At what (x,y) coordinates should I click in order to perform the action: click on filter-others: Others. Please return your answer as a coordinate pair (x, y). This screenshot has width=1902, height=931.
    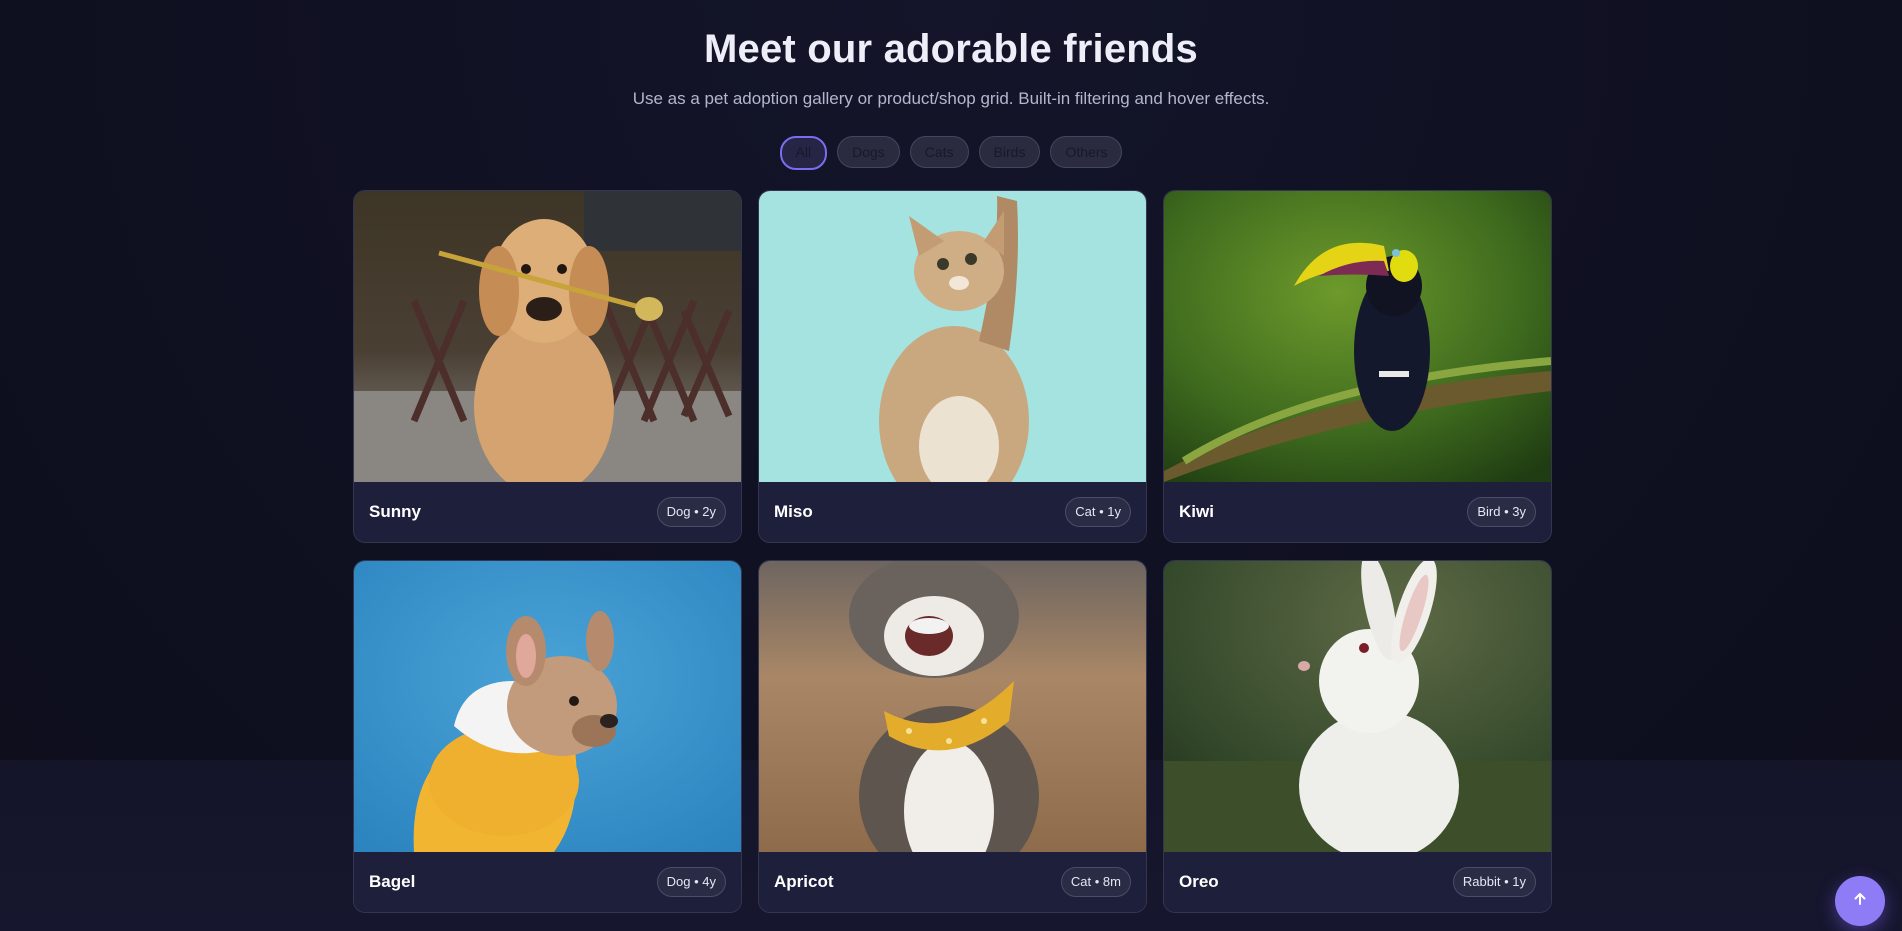
    Looking at the image, I should click on (1086, 152).